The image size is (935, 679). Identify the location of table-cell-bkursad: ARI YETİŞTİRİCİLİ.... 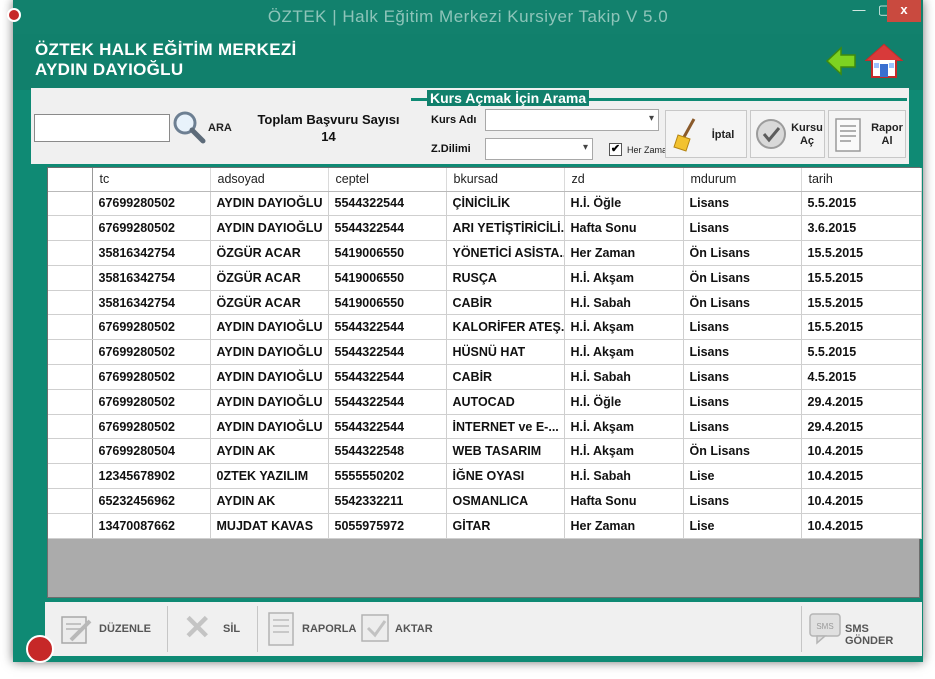
(505, 228).